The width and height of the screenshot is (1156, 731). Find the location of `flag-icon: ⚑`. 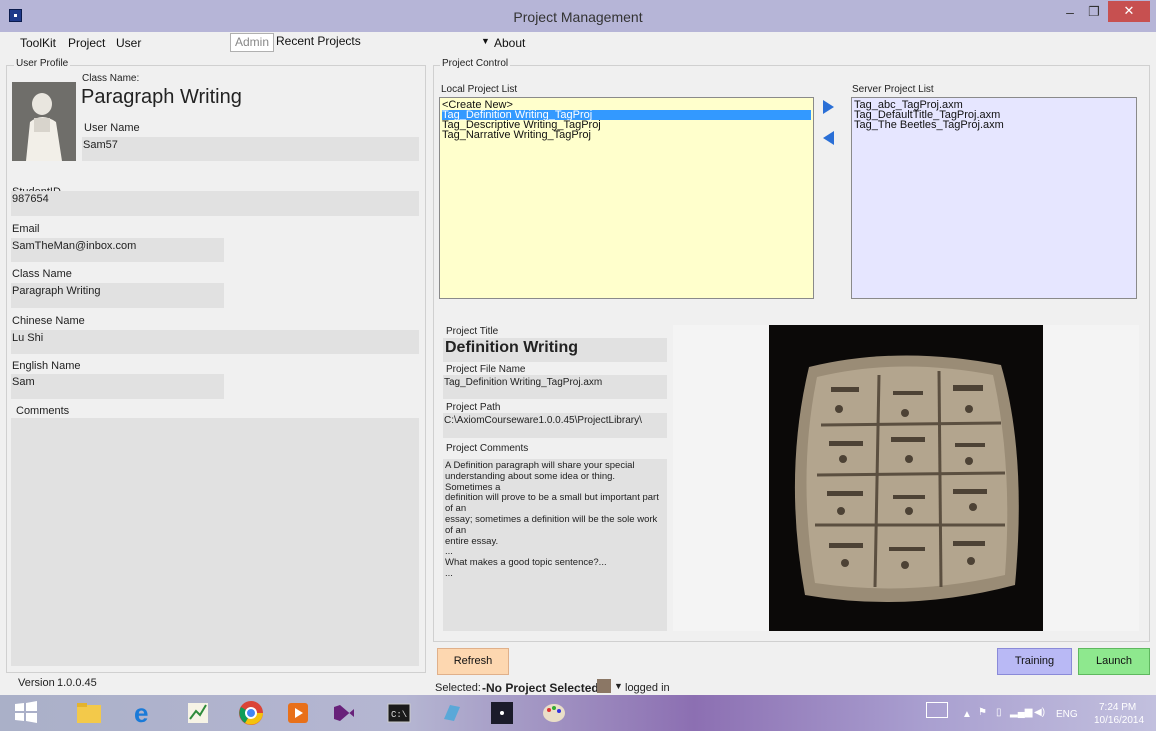

flag-icon: ⚑ is located at coordinates (982, 712).